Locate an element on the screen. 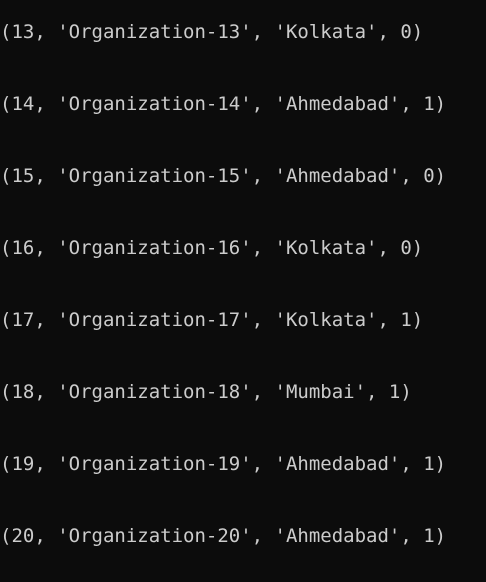  output-line-20: (20, 'Organization-20', 'Ahmedabad', 1) is located at coordinates (223, 536).